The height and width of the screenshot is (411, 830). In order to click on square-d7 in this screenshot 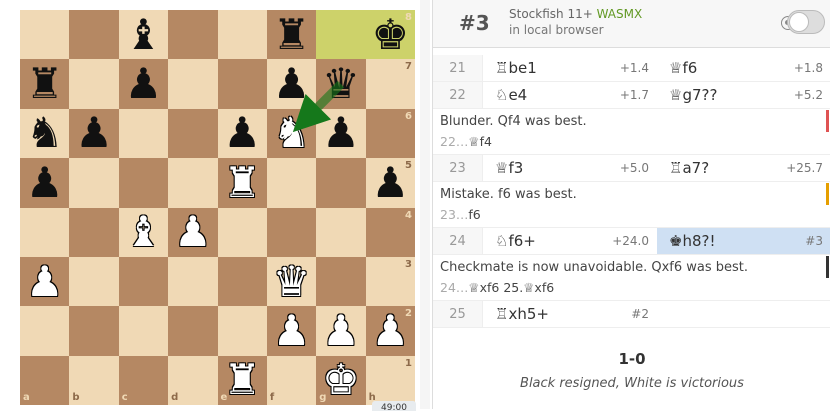, I will do `click(193, 84)`.